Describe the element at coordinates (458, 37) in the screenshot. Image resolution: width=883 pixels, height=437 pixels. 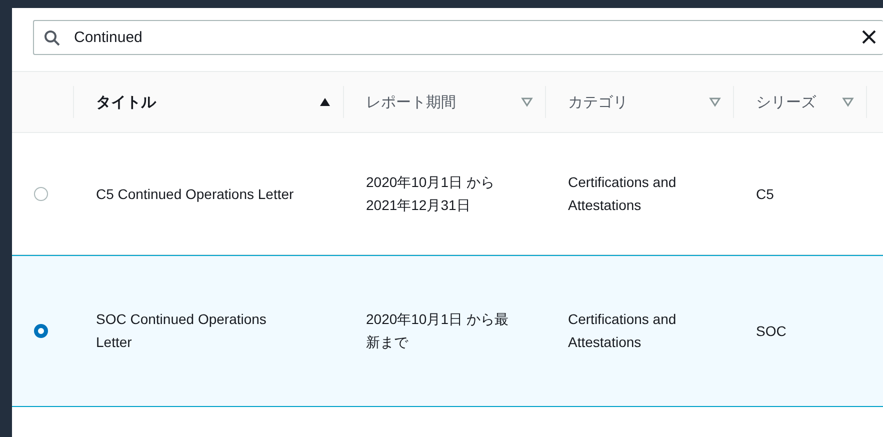
I see `search-field: Continued` at that location.